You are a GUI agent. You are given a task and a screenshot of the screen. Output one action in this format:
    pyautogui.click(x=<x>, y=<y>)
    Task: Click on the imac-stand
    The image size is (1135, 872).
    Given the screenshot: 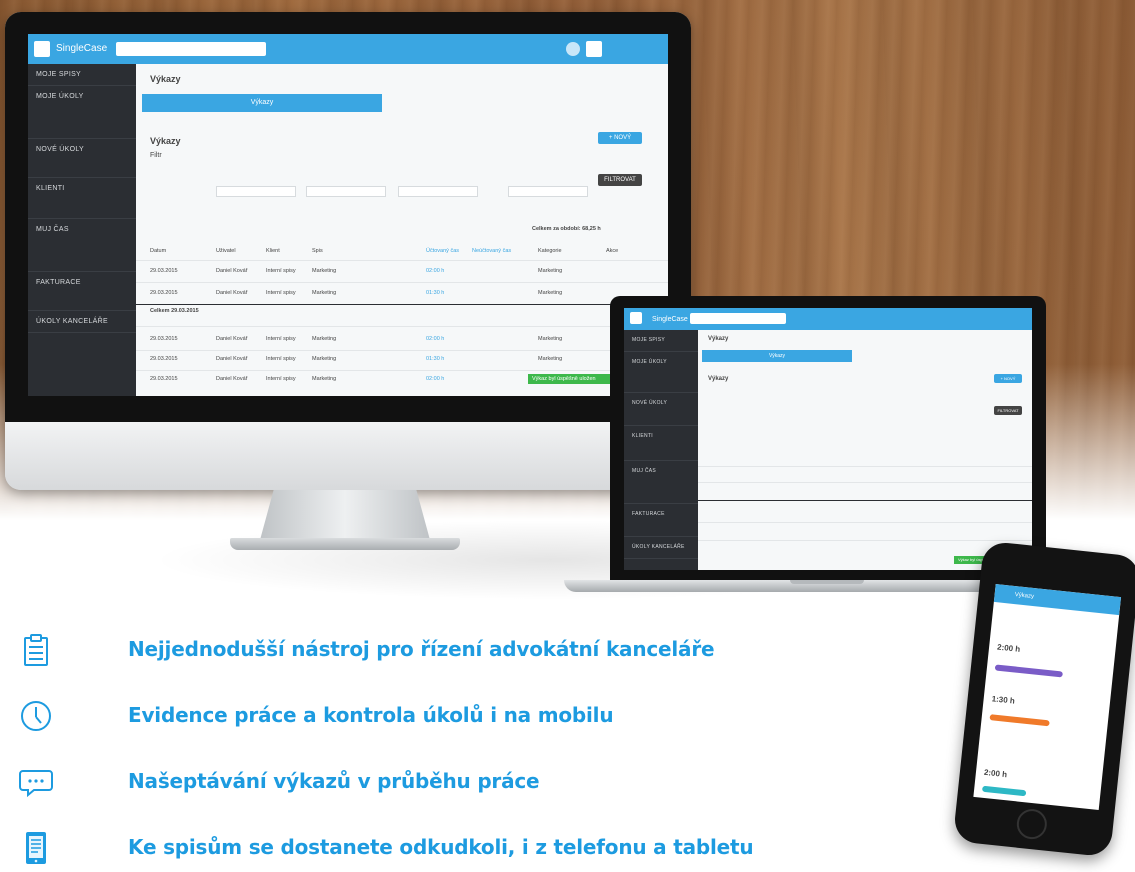 What is the action you would take?
    pyautogui.click(x=345, y=515)
    